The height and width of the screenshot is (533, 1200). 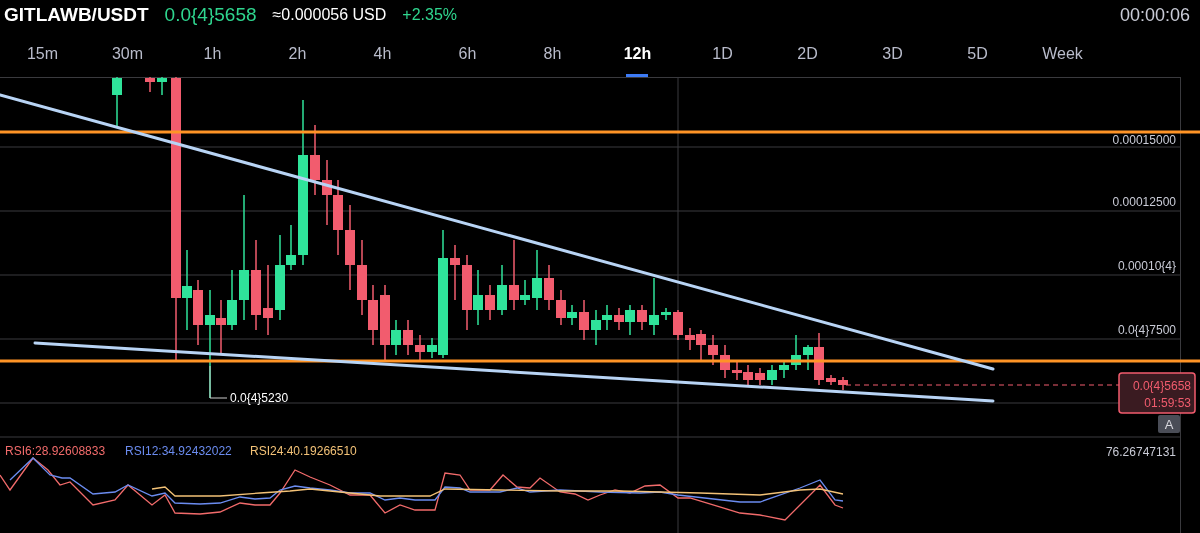 What do you see at coordinates (178, 451) in the screenshot?
I see `rsi-legend-label: RSI12:34.92432022` at bounding box center [178, 451].